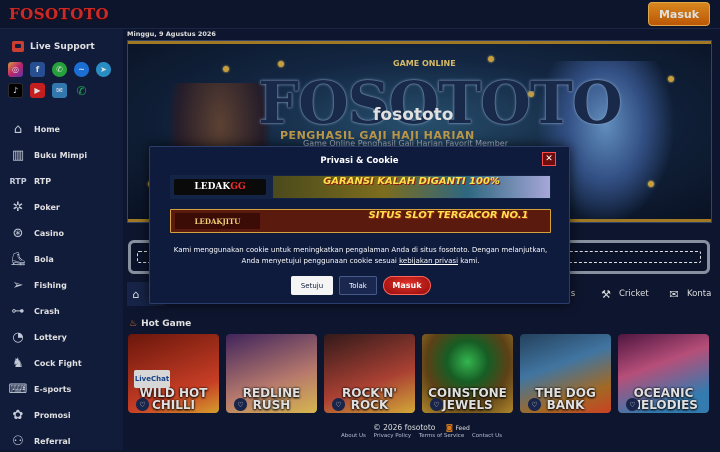 The width and height of the screenshot is (720, 452). I want to click on reject-button: Tolak, so click(358, 285).